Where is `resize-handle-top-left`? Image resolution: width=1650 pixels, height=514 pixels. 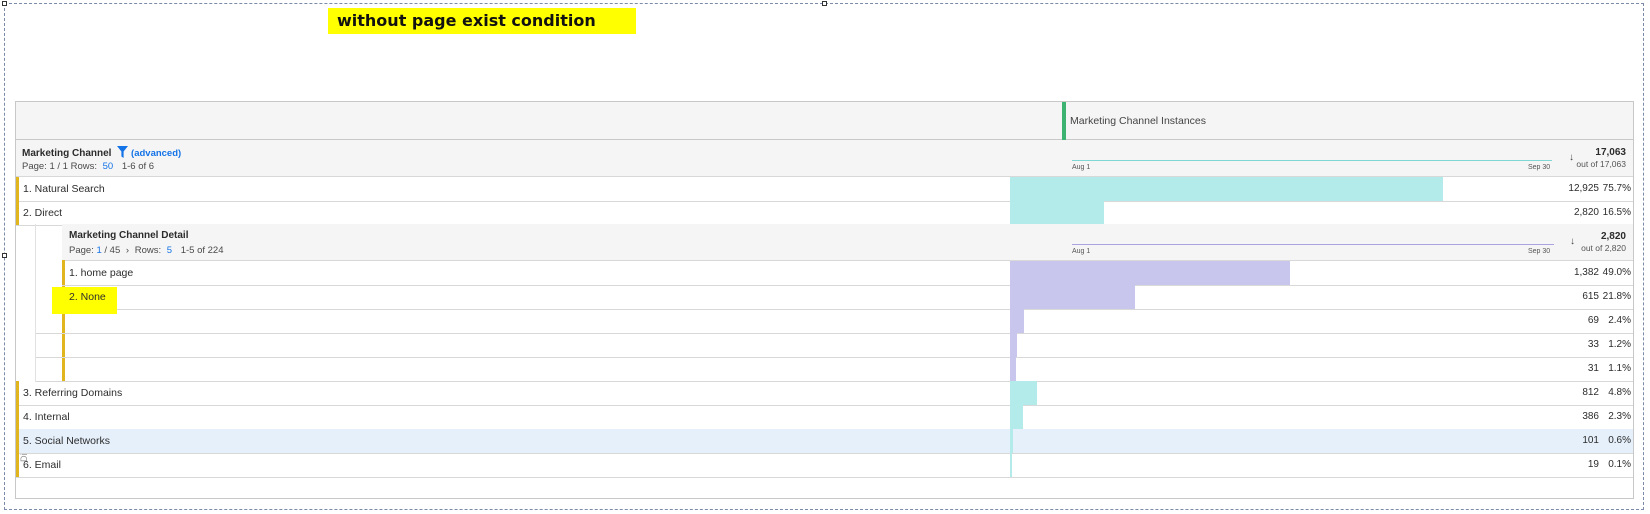 resize-handle-top-left is located at coordinates (4, 3).